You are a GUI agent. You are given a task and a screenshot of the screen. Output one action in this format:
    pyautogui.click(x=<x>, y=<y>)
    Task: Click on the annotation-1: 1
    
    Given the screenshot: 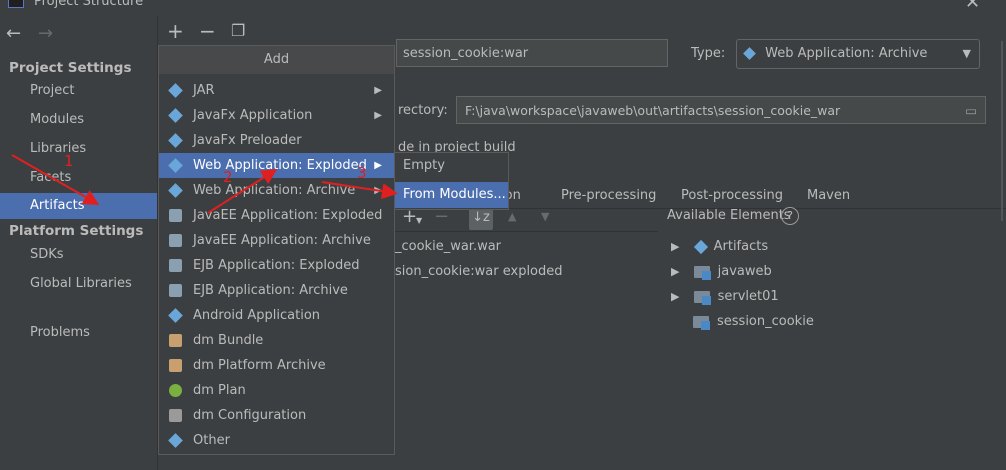 What is the action you would take?
    pyautogui.click(x=69, y=161)
    